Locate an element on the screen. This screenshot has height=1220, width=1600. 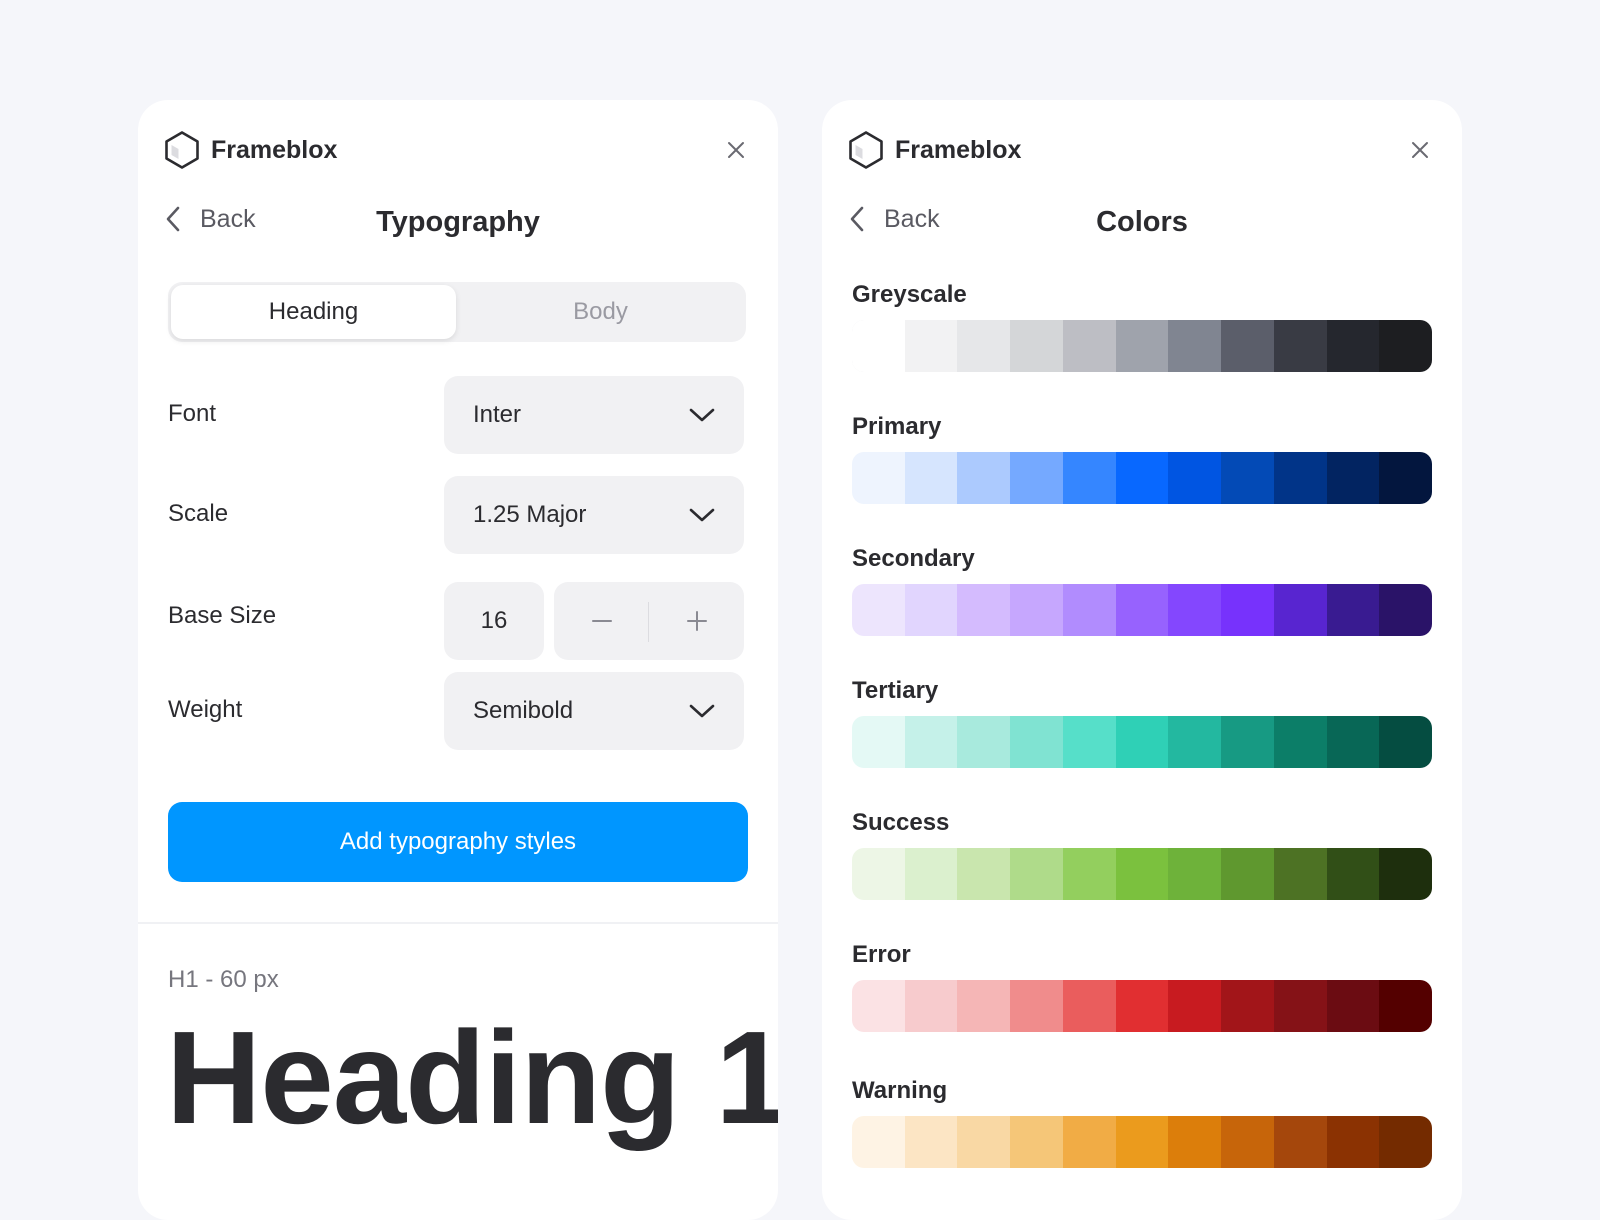
font-select: Inter is located at coordinates (594, 415).